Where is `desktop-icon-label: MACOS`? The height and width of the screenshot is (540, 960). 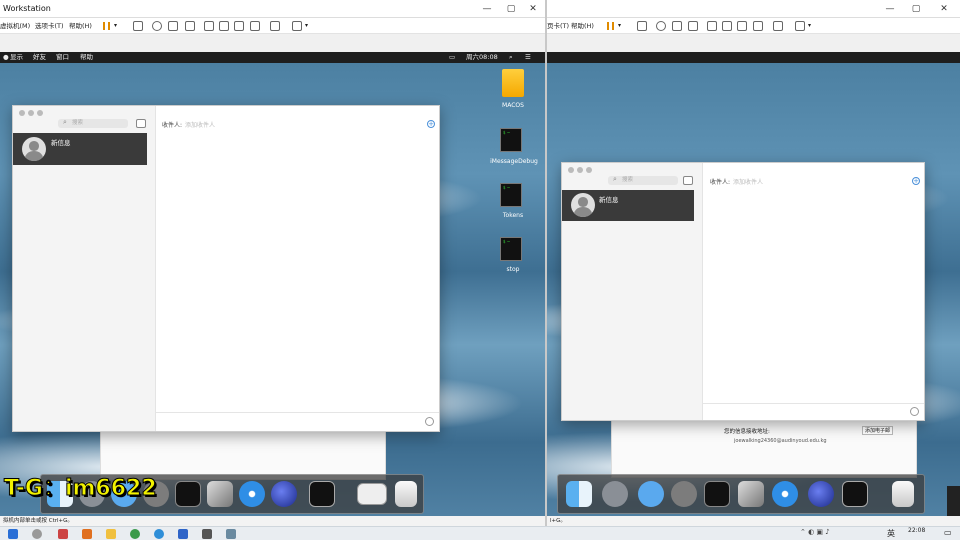
desktop-icon-label: MACOS is located at coordinates (513, 105).